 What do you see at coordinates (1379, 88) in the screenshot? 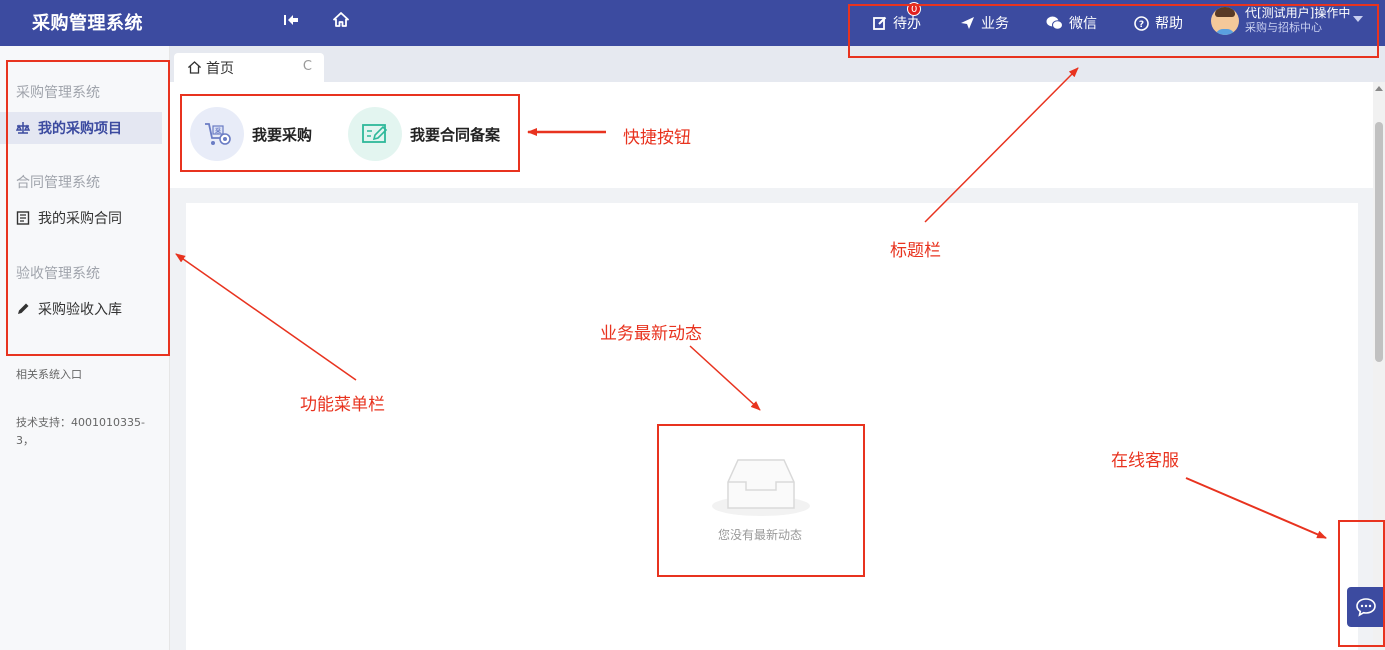
I see `scroll-up-icon` at bounding box center [1379, 88].